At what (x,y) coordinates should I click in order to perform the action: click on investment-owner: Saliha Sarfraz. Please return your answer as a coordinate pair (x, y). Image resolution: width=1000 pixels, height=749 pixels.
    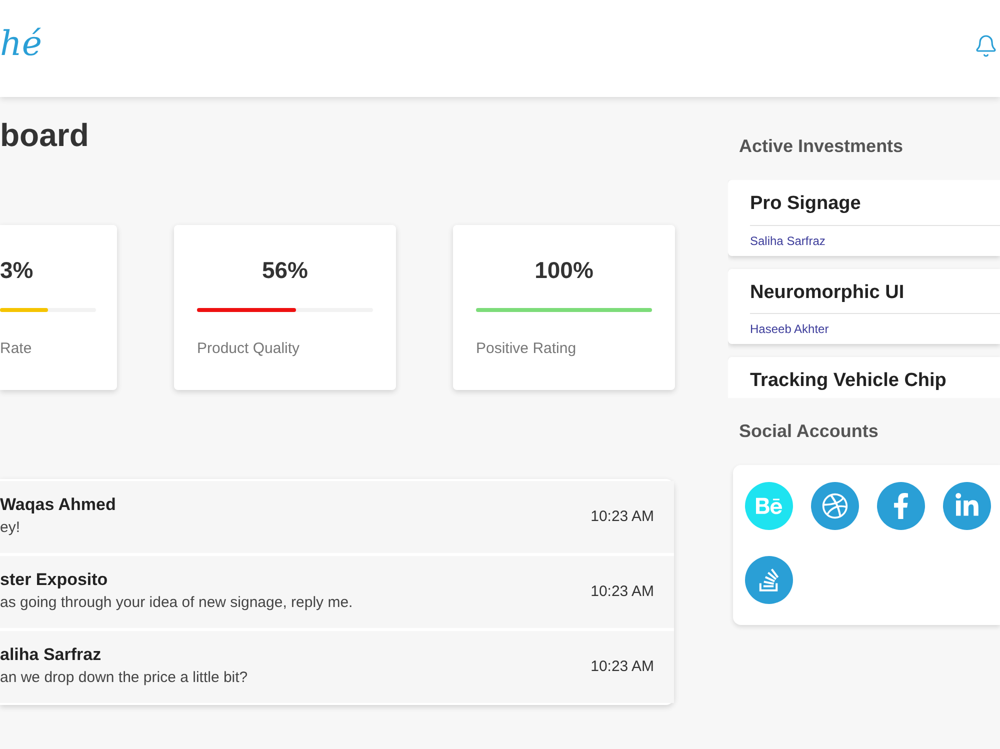
    Looking at the image, I should click on (788, 241).